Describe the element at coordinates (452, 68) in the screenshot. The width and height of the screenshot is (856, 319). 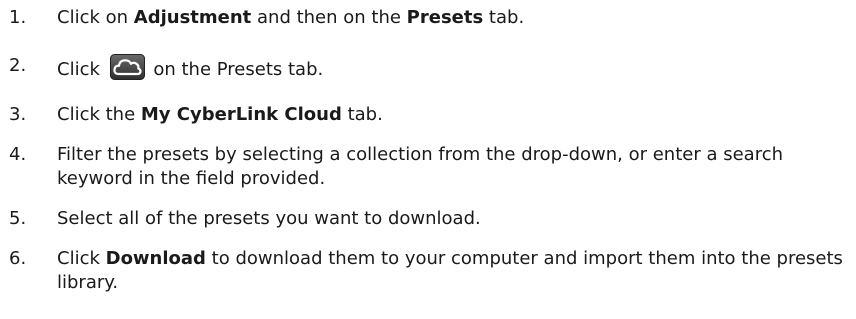
I see `step-text: Click on the Presets tab.` at that location.